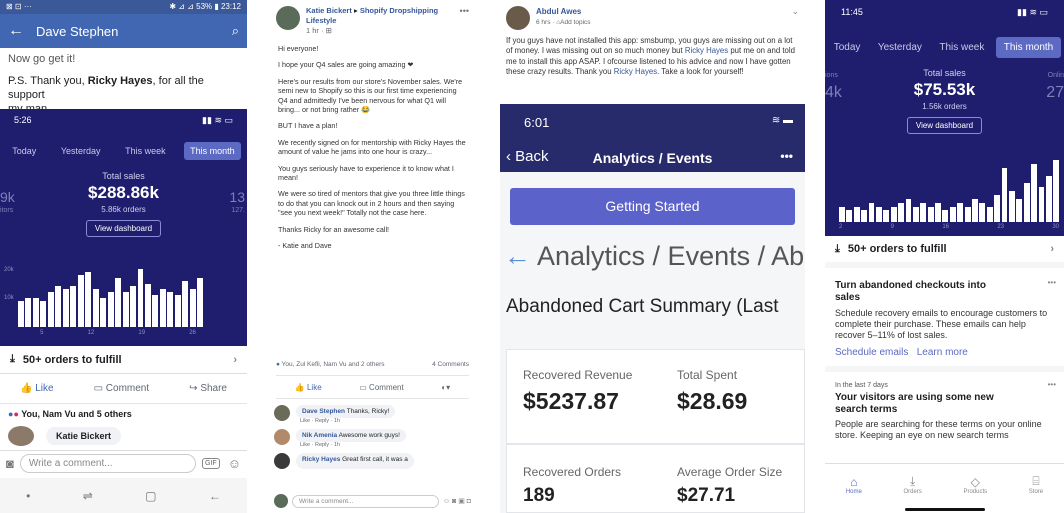  What do you see at coordinates (854, 485) in the screenshot?
I see `nav-home: ⌂ Home` at bounding box center [854, 485].